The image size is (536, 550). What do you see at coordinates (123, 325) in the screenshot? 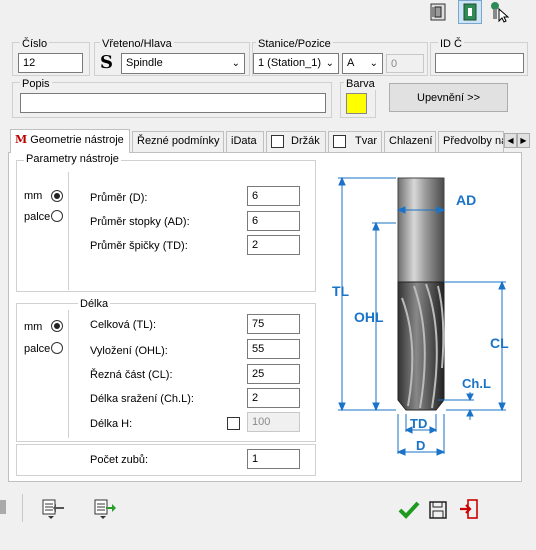
I see `celkova-label: Celková (TL):` at bounding box center [123, 325].